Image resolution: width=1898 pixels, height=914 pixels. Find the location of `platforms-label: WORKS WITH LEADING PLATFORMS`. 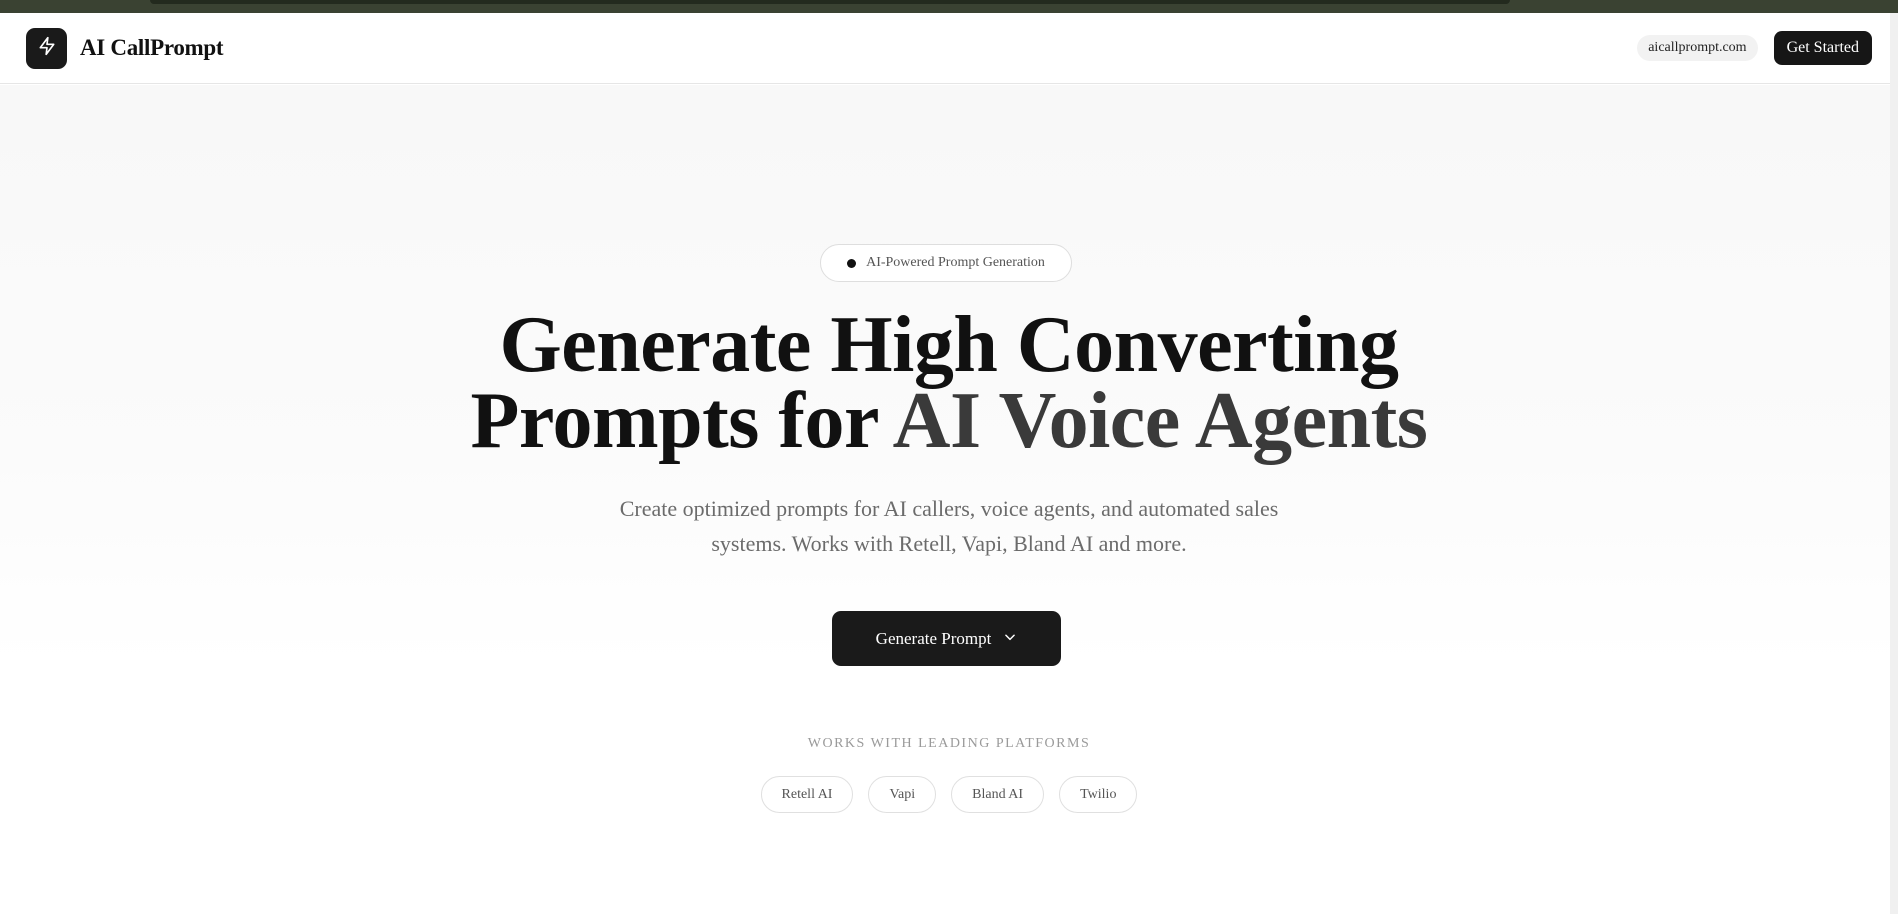

platforms-label: WORKS WITH LEADING PLATFORMS is located at coordinates (949, 743).